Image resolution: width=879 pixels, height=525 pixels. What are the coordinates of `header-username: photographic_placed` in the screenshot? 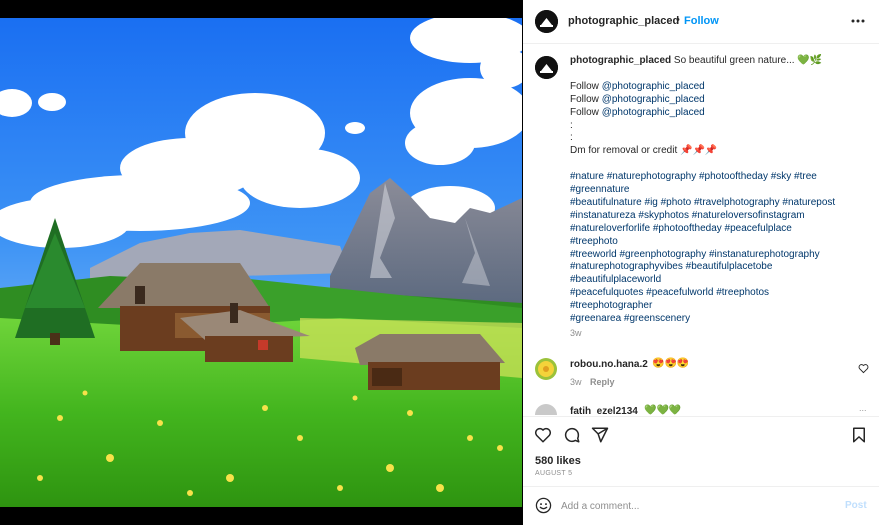 It's located at (623, 21).